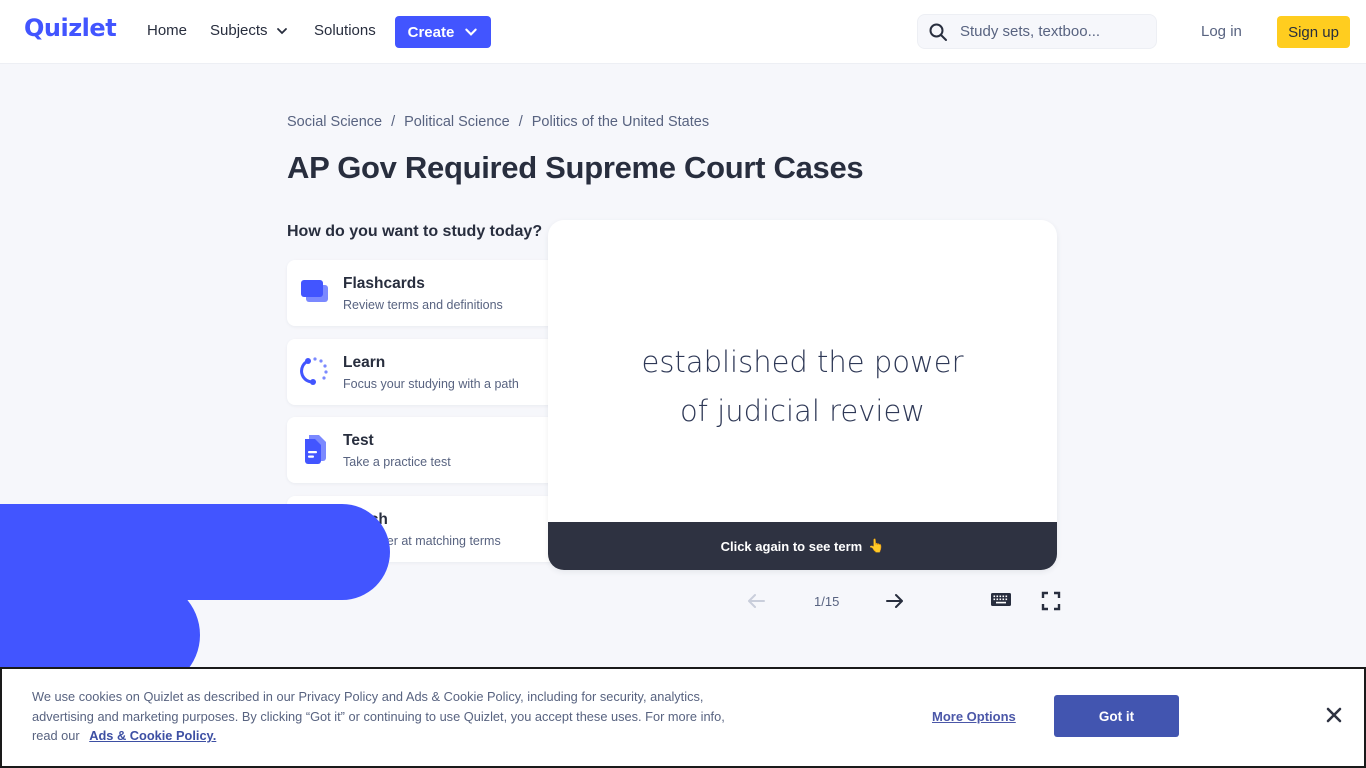  Describe the element at coordinates (1334, 715) in the screenshot. I see `close-icon` at that location.